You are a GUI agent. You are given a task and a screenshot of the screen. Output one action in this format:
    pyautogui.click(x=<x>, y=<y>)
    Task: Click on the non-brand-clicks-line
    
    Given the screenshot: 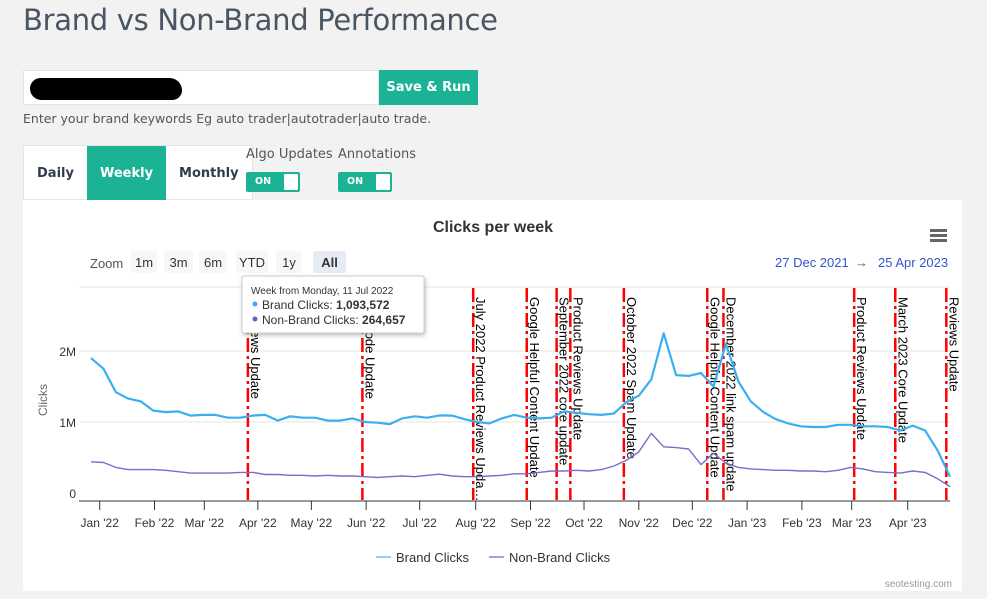 What is the action you would take?
    pyautogui.click(x=520, y=460)
    